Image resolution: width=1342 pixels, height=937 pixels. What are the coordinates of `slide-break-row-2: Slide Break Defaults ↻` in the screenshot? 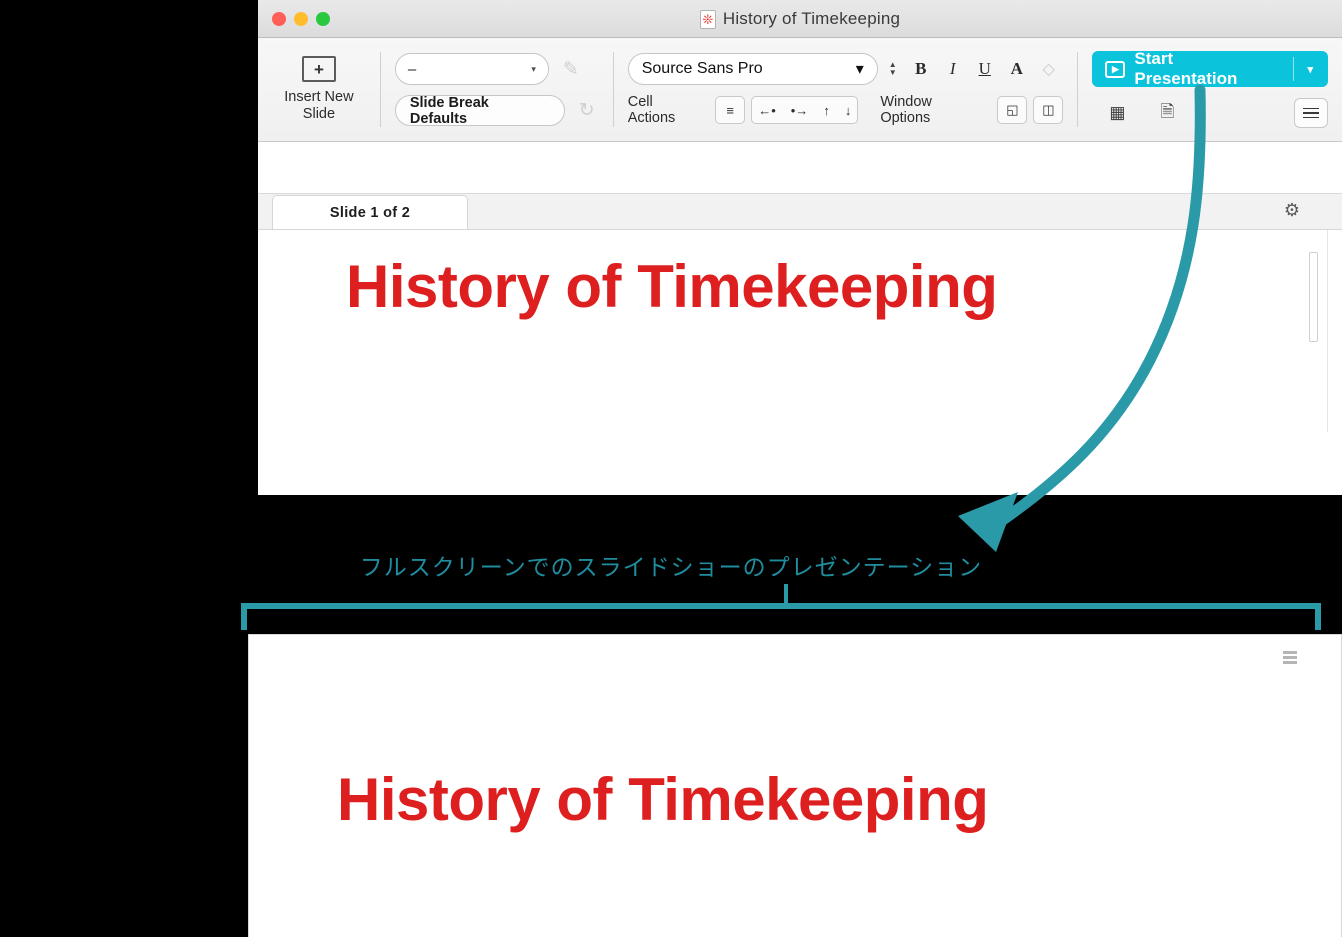 It's located at (496, 111).